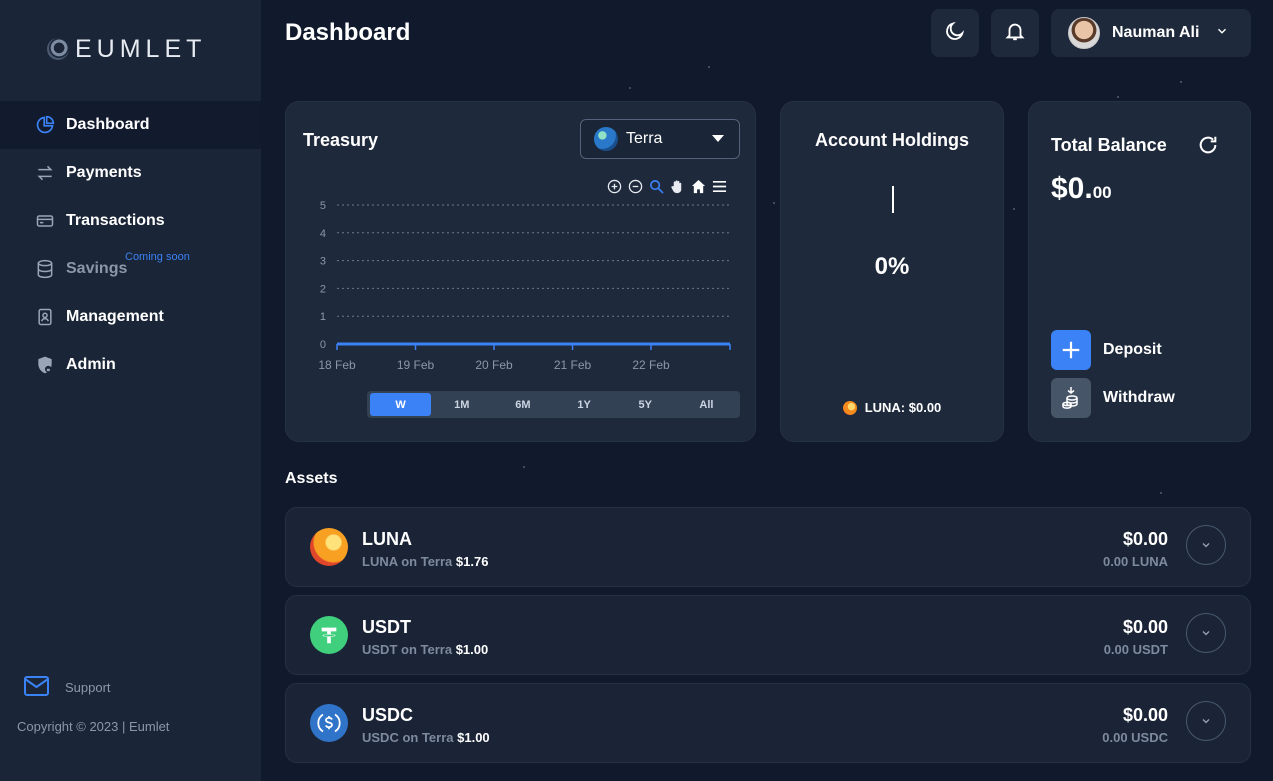 This screenshot has height=781, width=1273. I want to click on asset-price: $1.76, so click(472, 561).